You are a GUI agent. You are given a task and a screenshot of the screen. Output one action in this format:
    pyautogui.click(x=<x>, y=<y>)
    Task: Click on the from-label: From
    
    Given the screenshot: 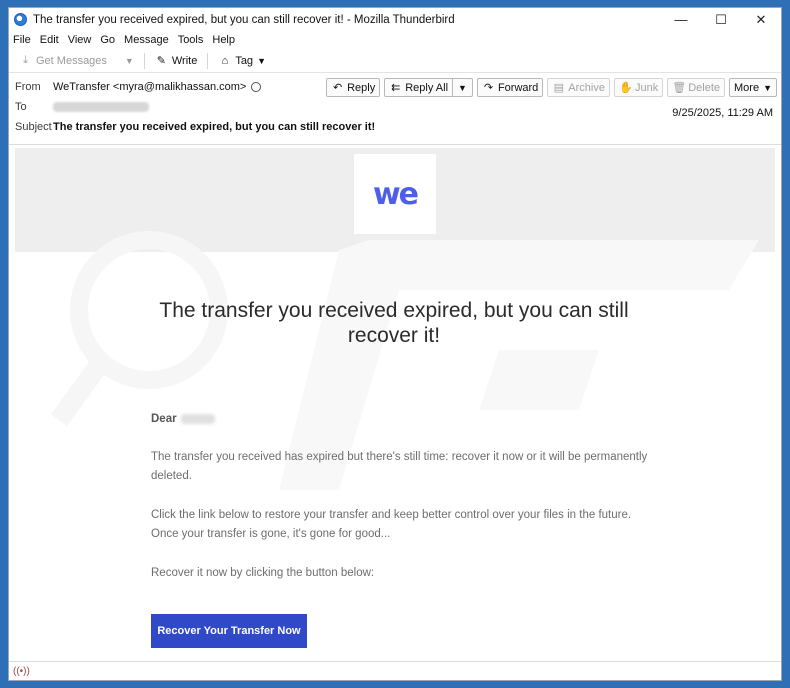 What is the action you would take?
    pyautogui.click(x=28, y=87)
    